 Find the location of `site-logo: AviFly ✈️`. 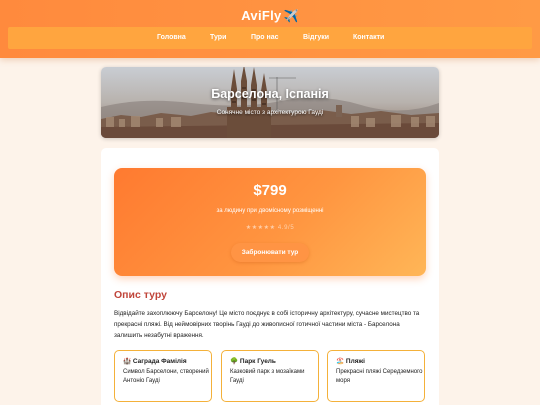

site-logo: AviFly ✈️ is located at coordinates (270, 15).